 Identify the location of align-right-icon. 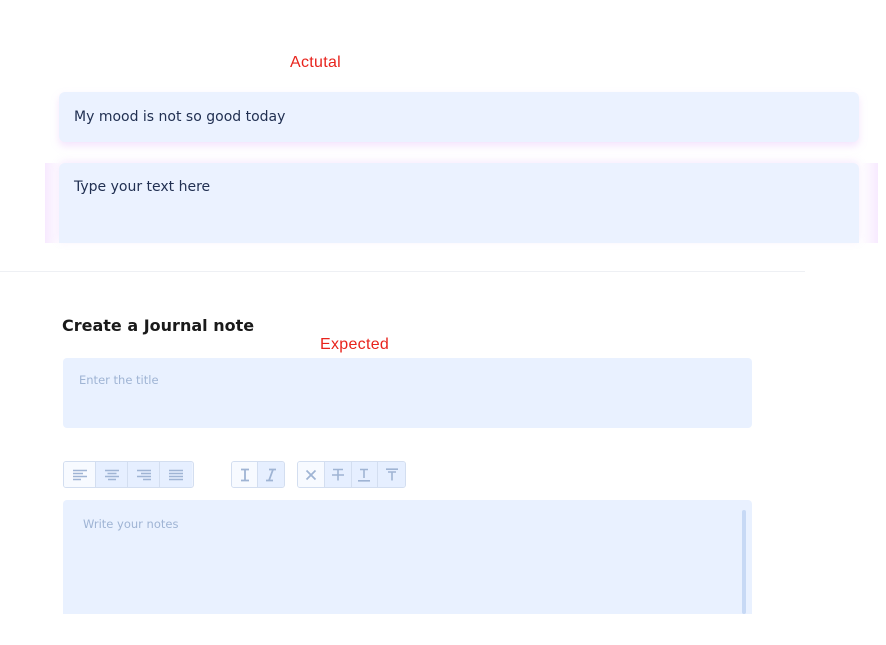
(143, 474).